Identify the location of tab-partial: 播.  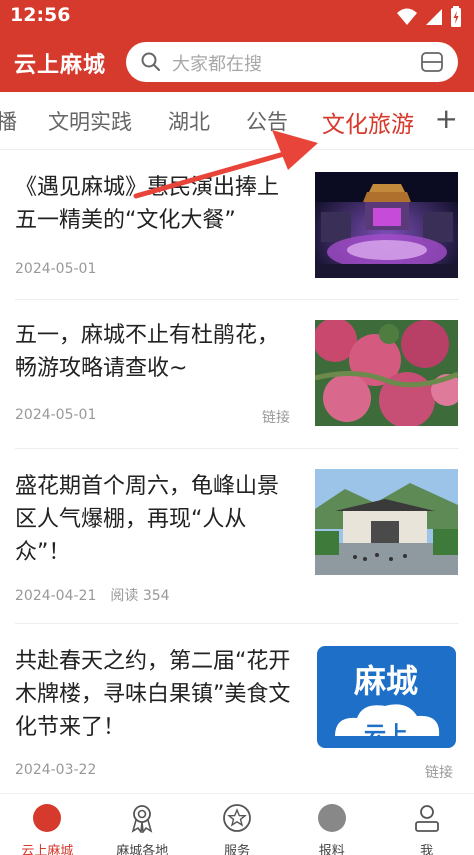
(8, 121).